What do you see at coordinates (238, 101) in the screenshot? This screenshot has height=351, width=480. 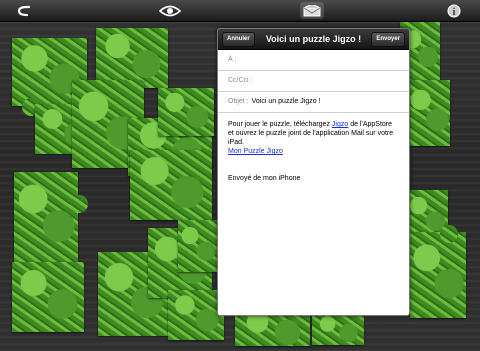 I see `subject-label: Objet :` at bounding box center [238, 101].